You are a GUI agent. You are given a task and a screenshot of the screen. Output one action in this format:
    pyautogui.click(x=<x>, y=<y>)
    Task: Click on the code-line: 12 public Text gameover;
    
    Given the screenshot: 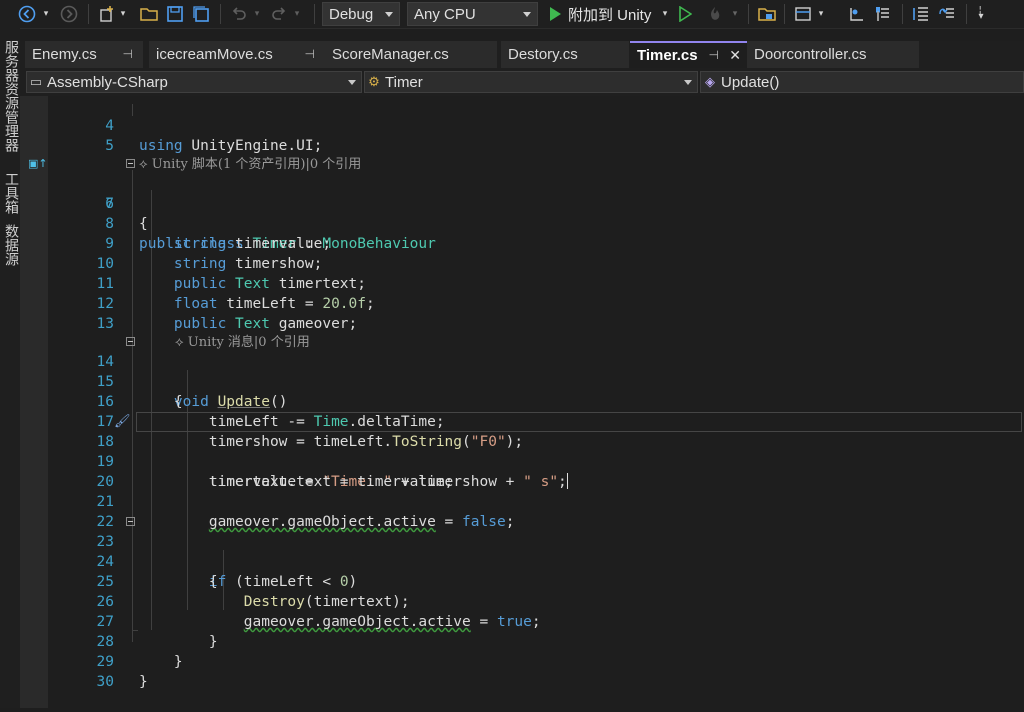 What is the action you would take?
    pyautogui.click(x=522, y=303)
    